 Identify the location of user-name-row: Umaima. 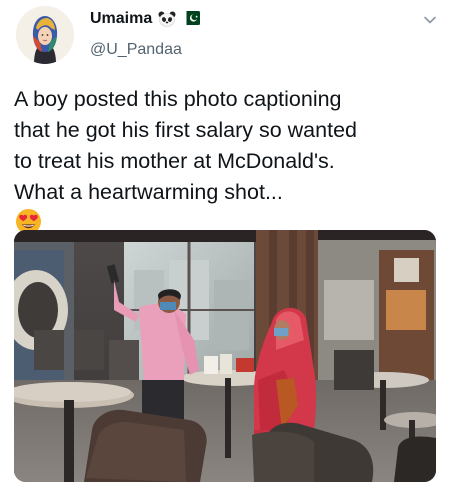
(145, 19).